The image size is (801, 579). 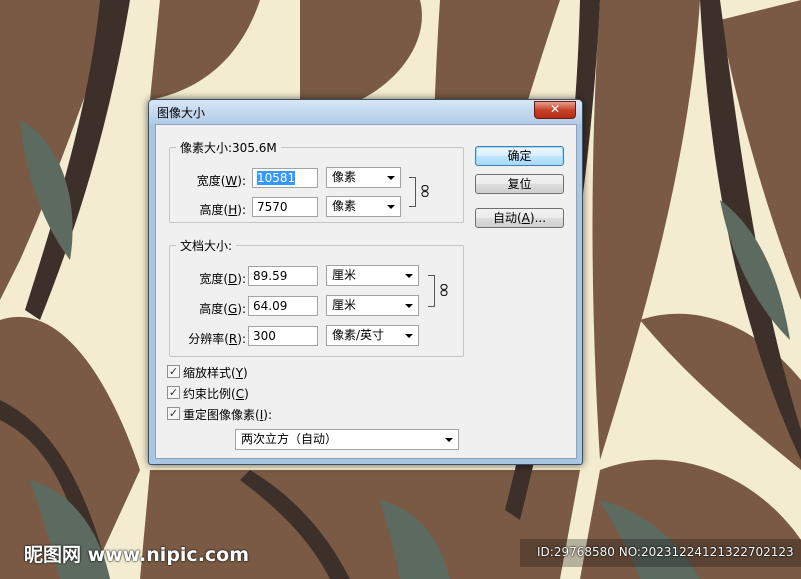 What do you see at coordinates (222, 210) in the screenshot?
I see `pixel-height-label: 高度(H):` at bounding box center [222, 210].